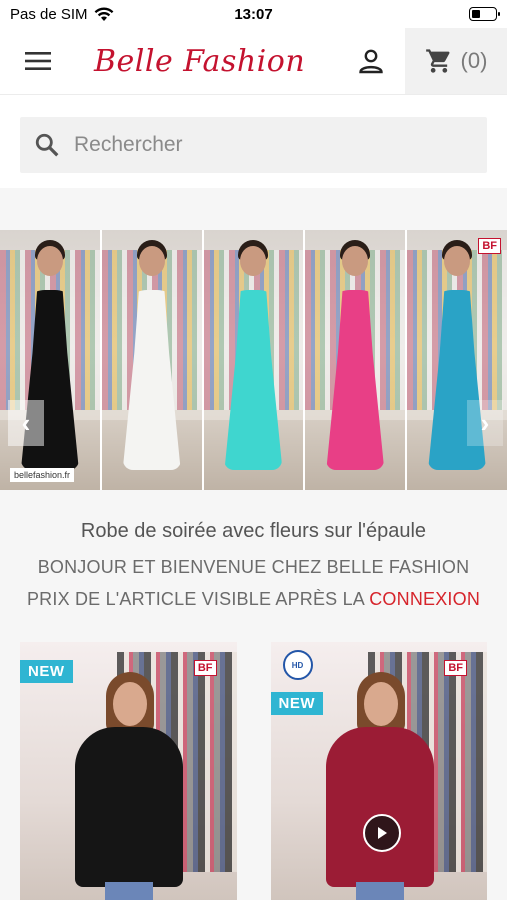 The width and height of the screenshot is (507, 900). I want to click on status-time: 13:07, so click(253, 14).